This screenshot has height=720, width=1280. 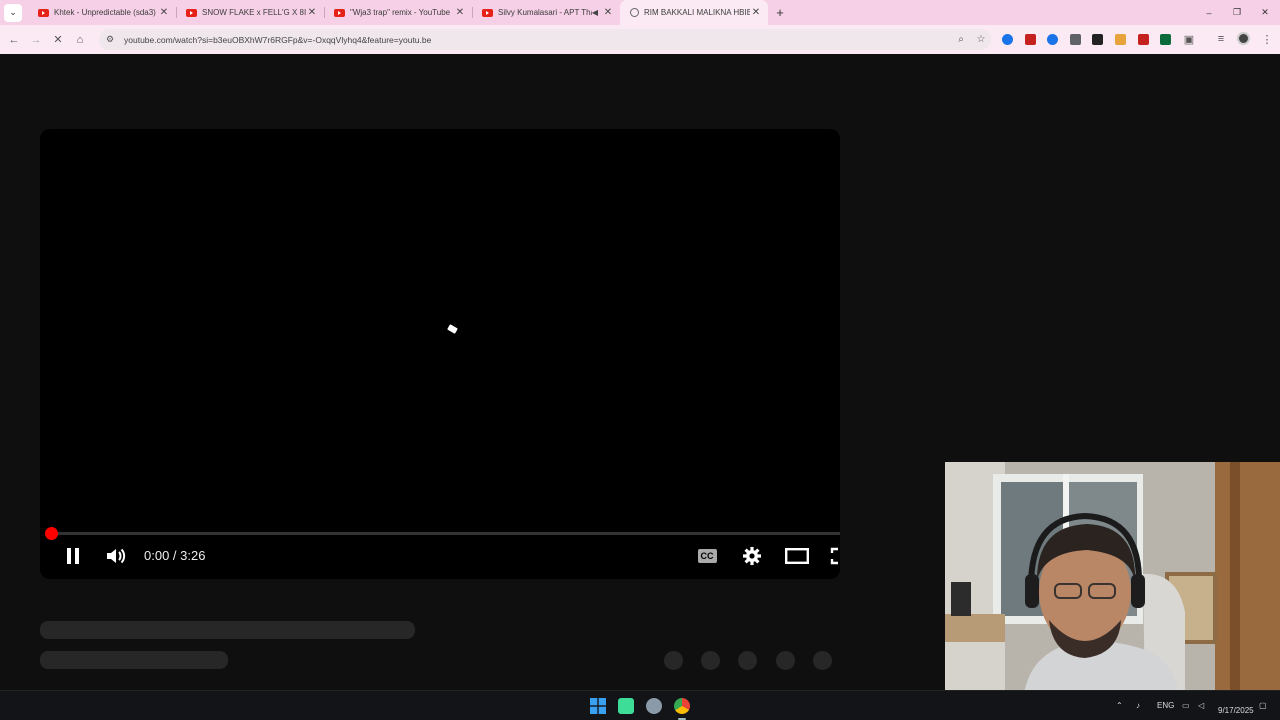 I want to click on pause-icon, so click(x=73, y=556).